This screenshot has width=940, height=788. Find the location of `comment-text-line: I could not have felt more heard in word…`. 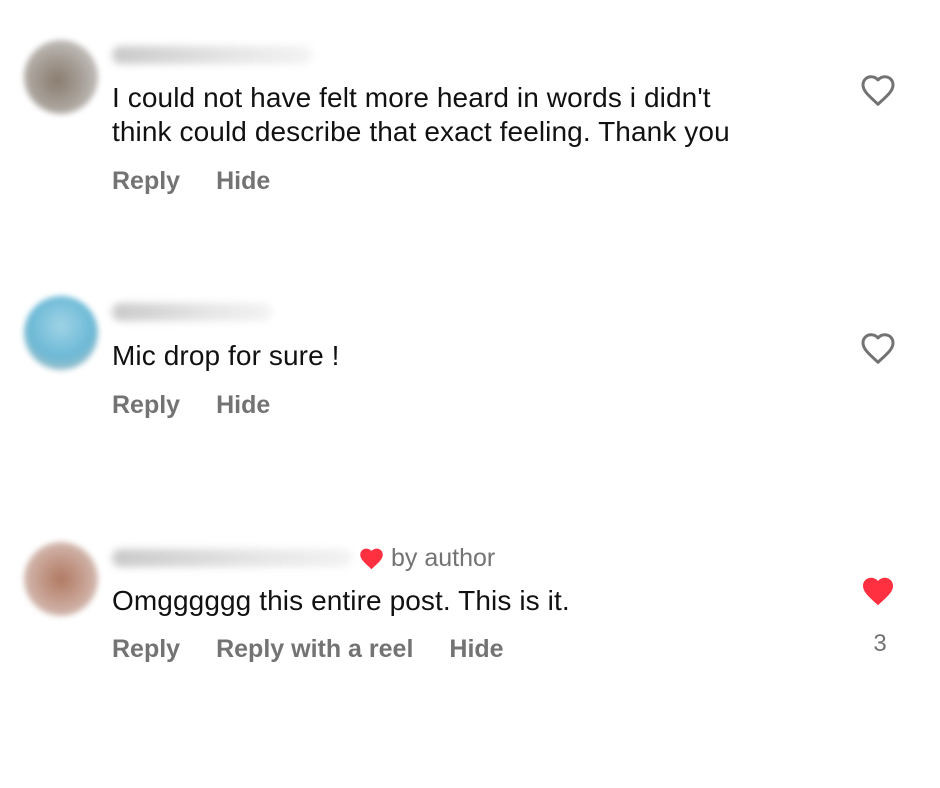

comment-text-line: I could not have felt more heard in word… is located at coordinates (411, 97).